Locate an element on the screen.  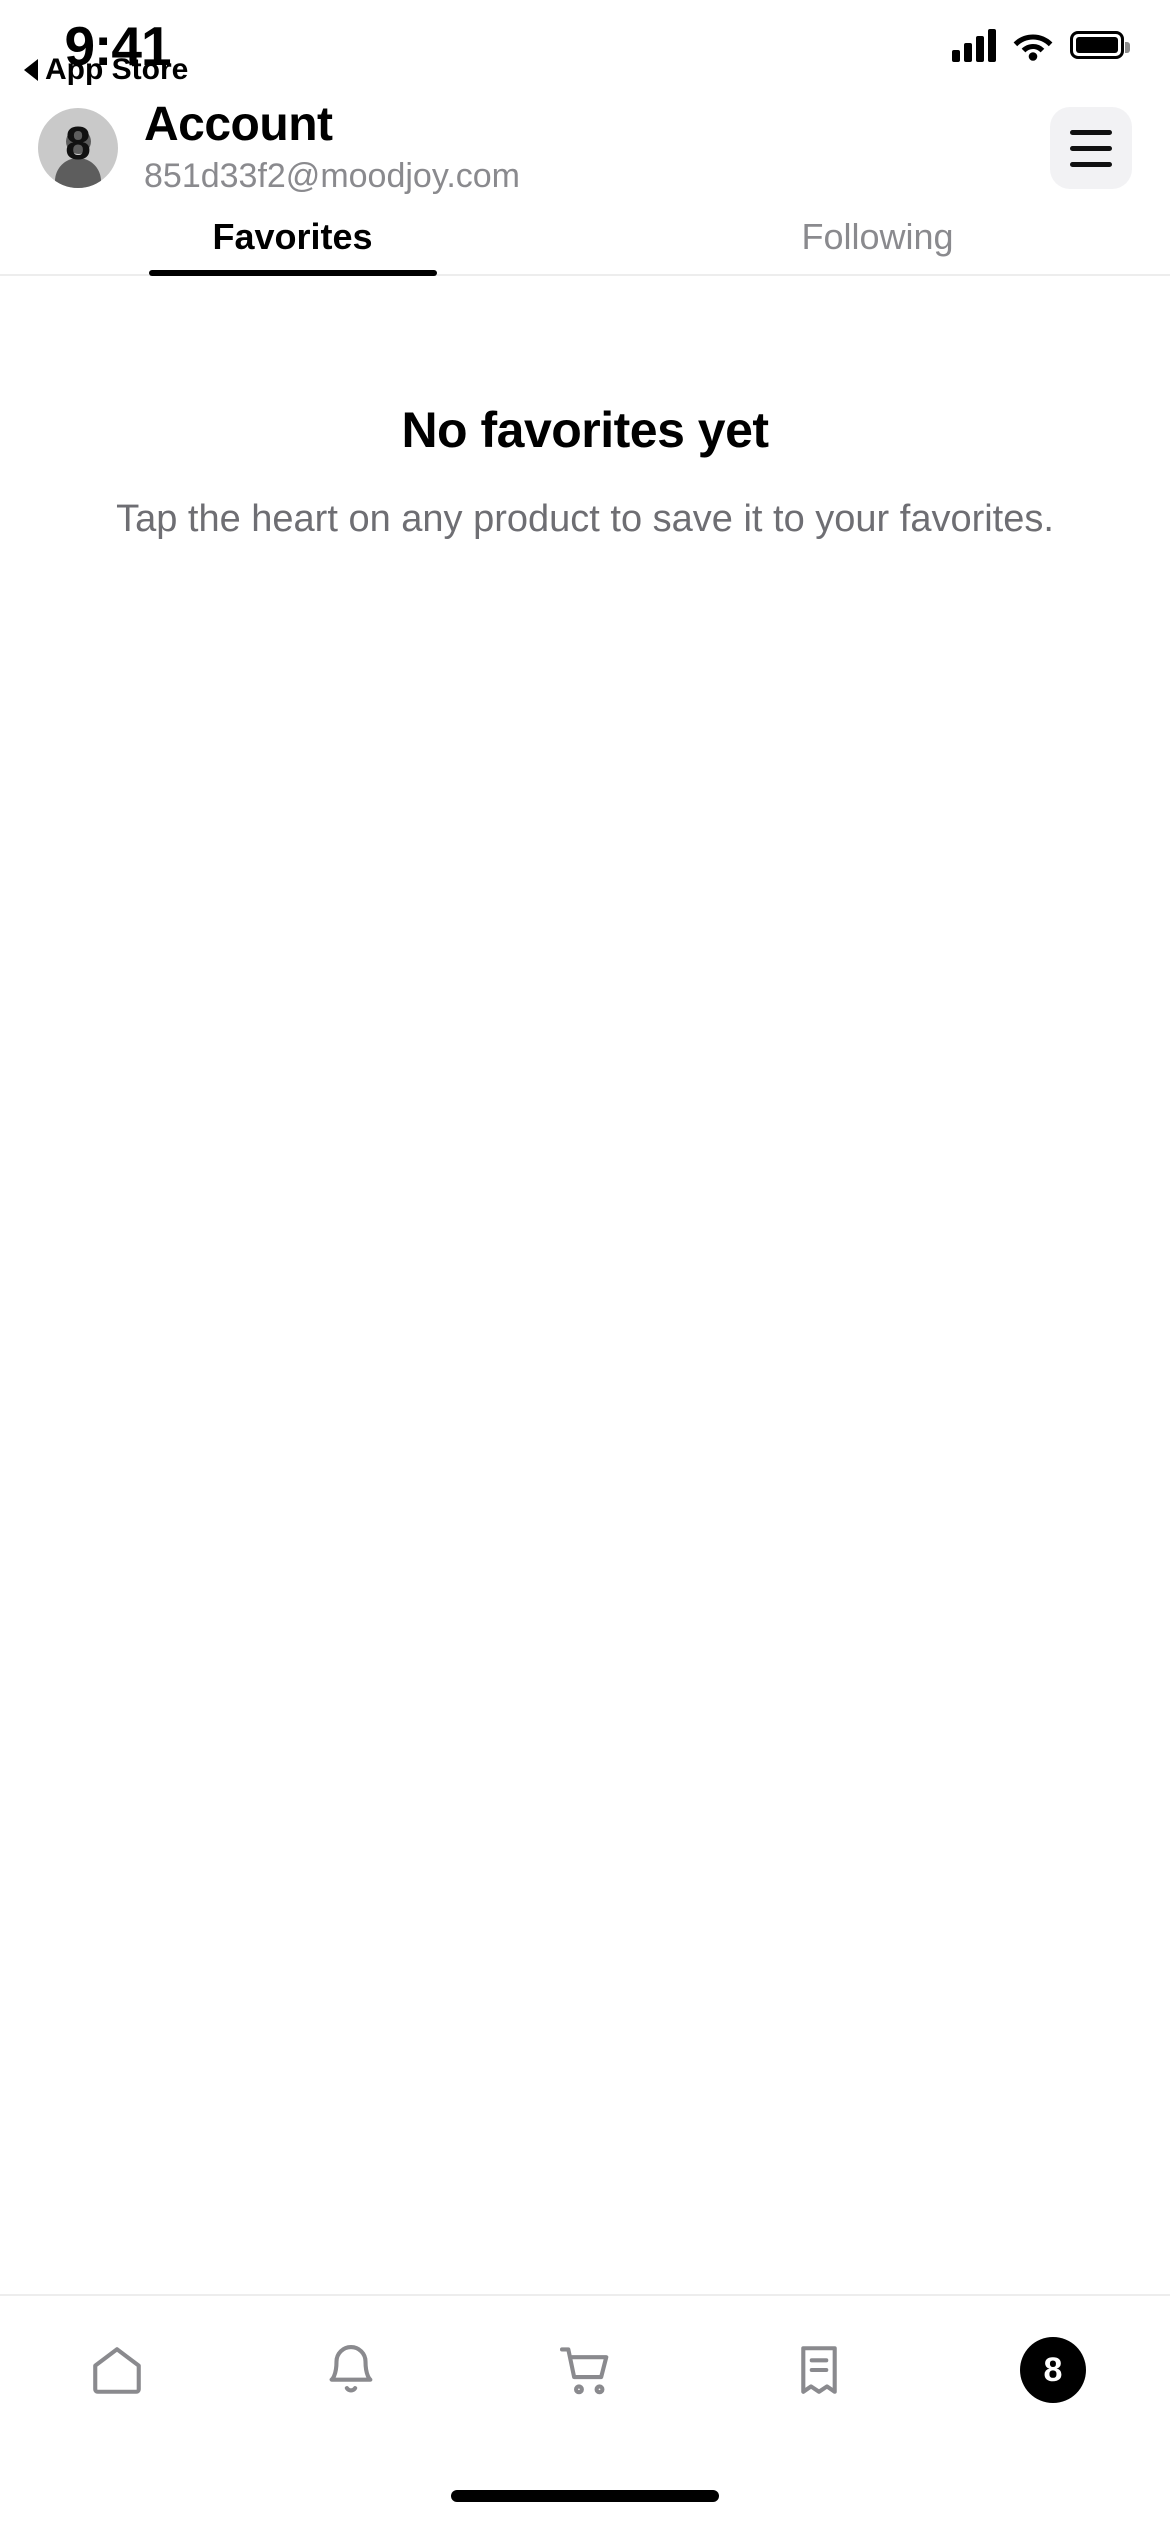
status-indicators is located at coordinates (1041, 45).